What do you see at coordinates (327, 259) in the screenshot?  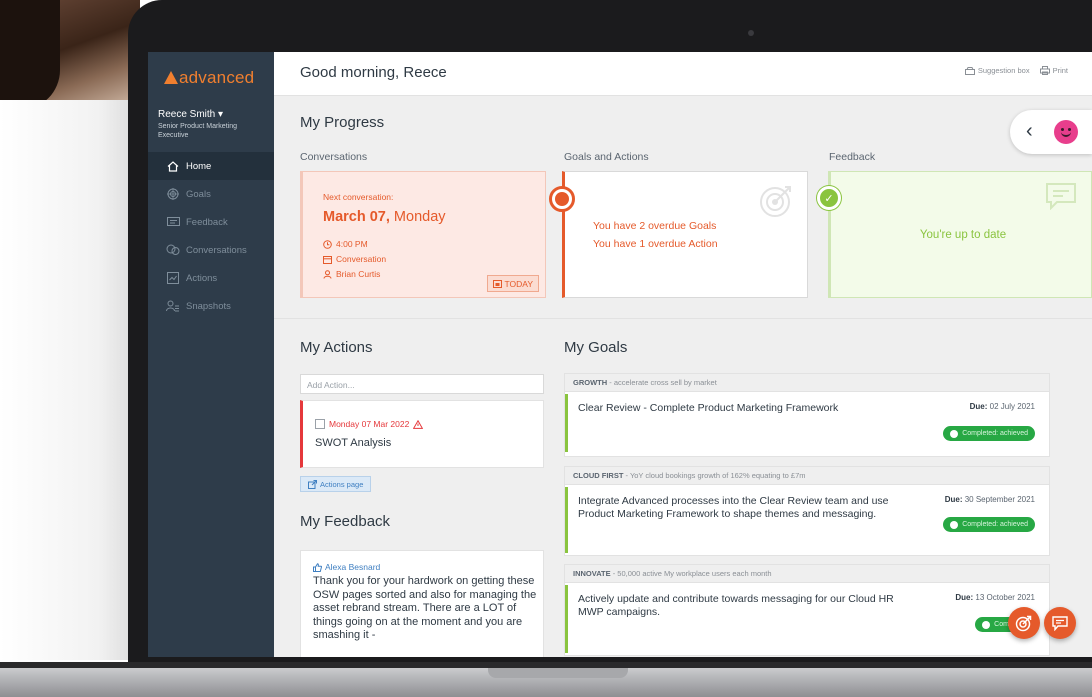 I see `calendar-icon` at bounding box center [327, 259].